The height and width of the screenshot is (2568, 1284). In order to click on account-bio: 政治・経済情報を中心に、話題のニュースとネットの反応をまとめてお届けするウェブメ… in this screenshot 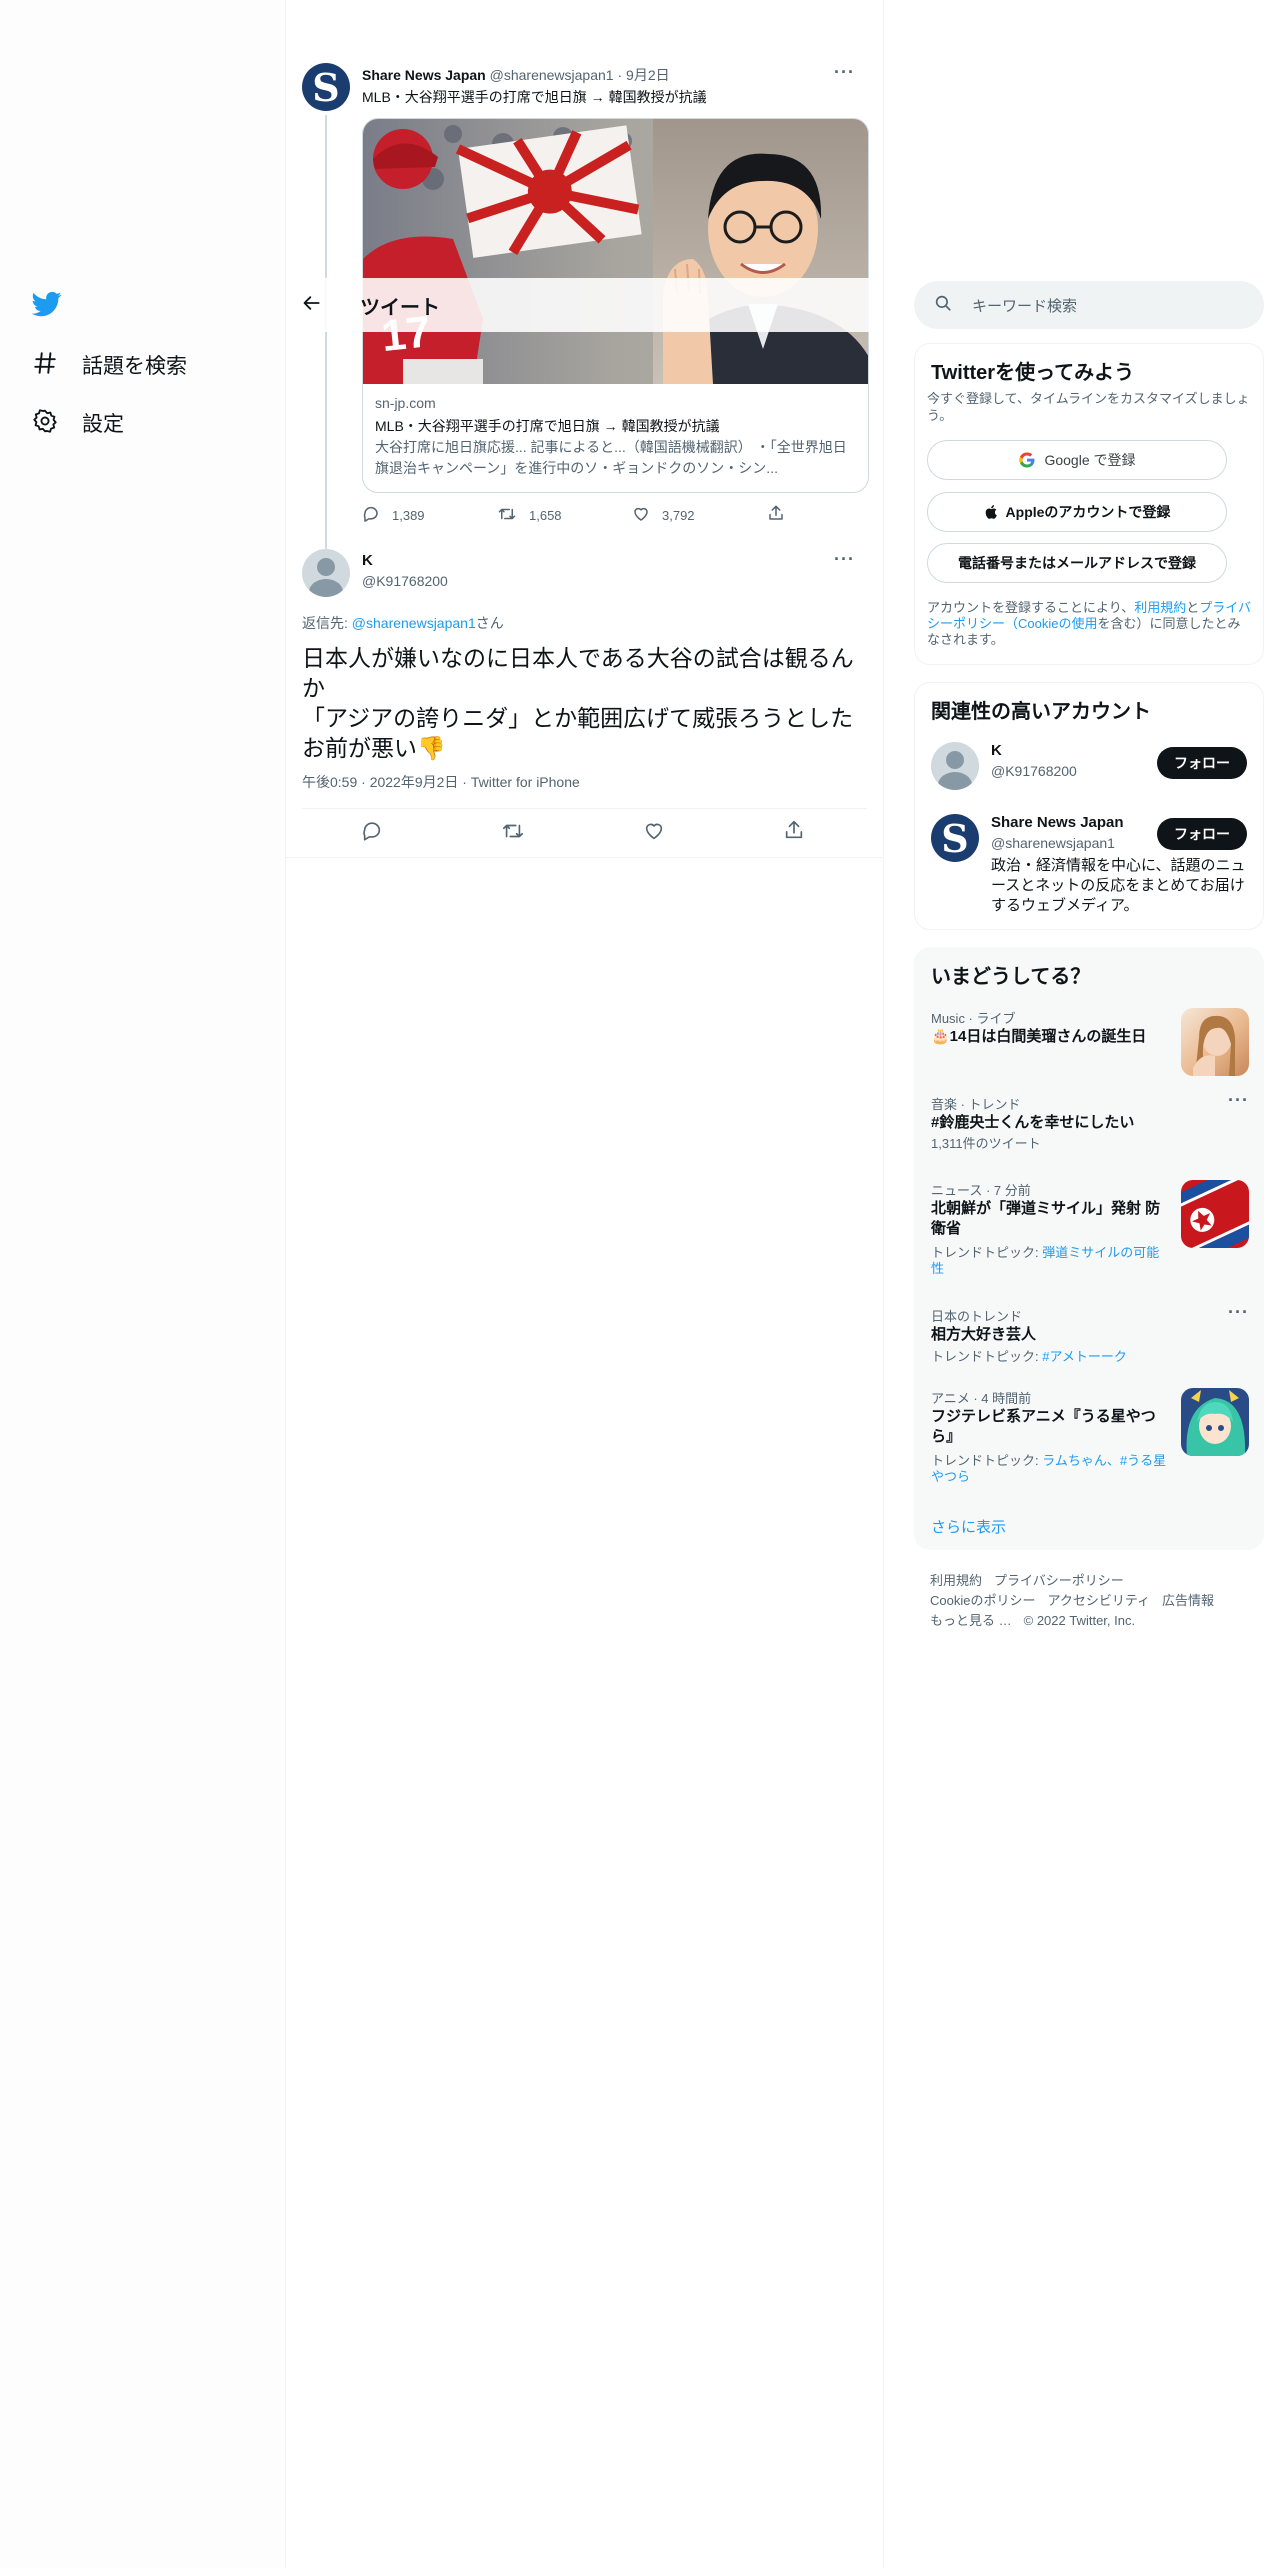, I will do `click(1118, 885)`.